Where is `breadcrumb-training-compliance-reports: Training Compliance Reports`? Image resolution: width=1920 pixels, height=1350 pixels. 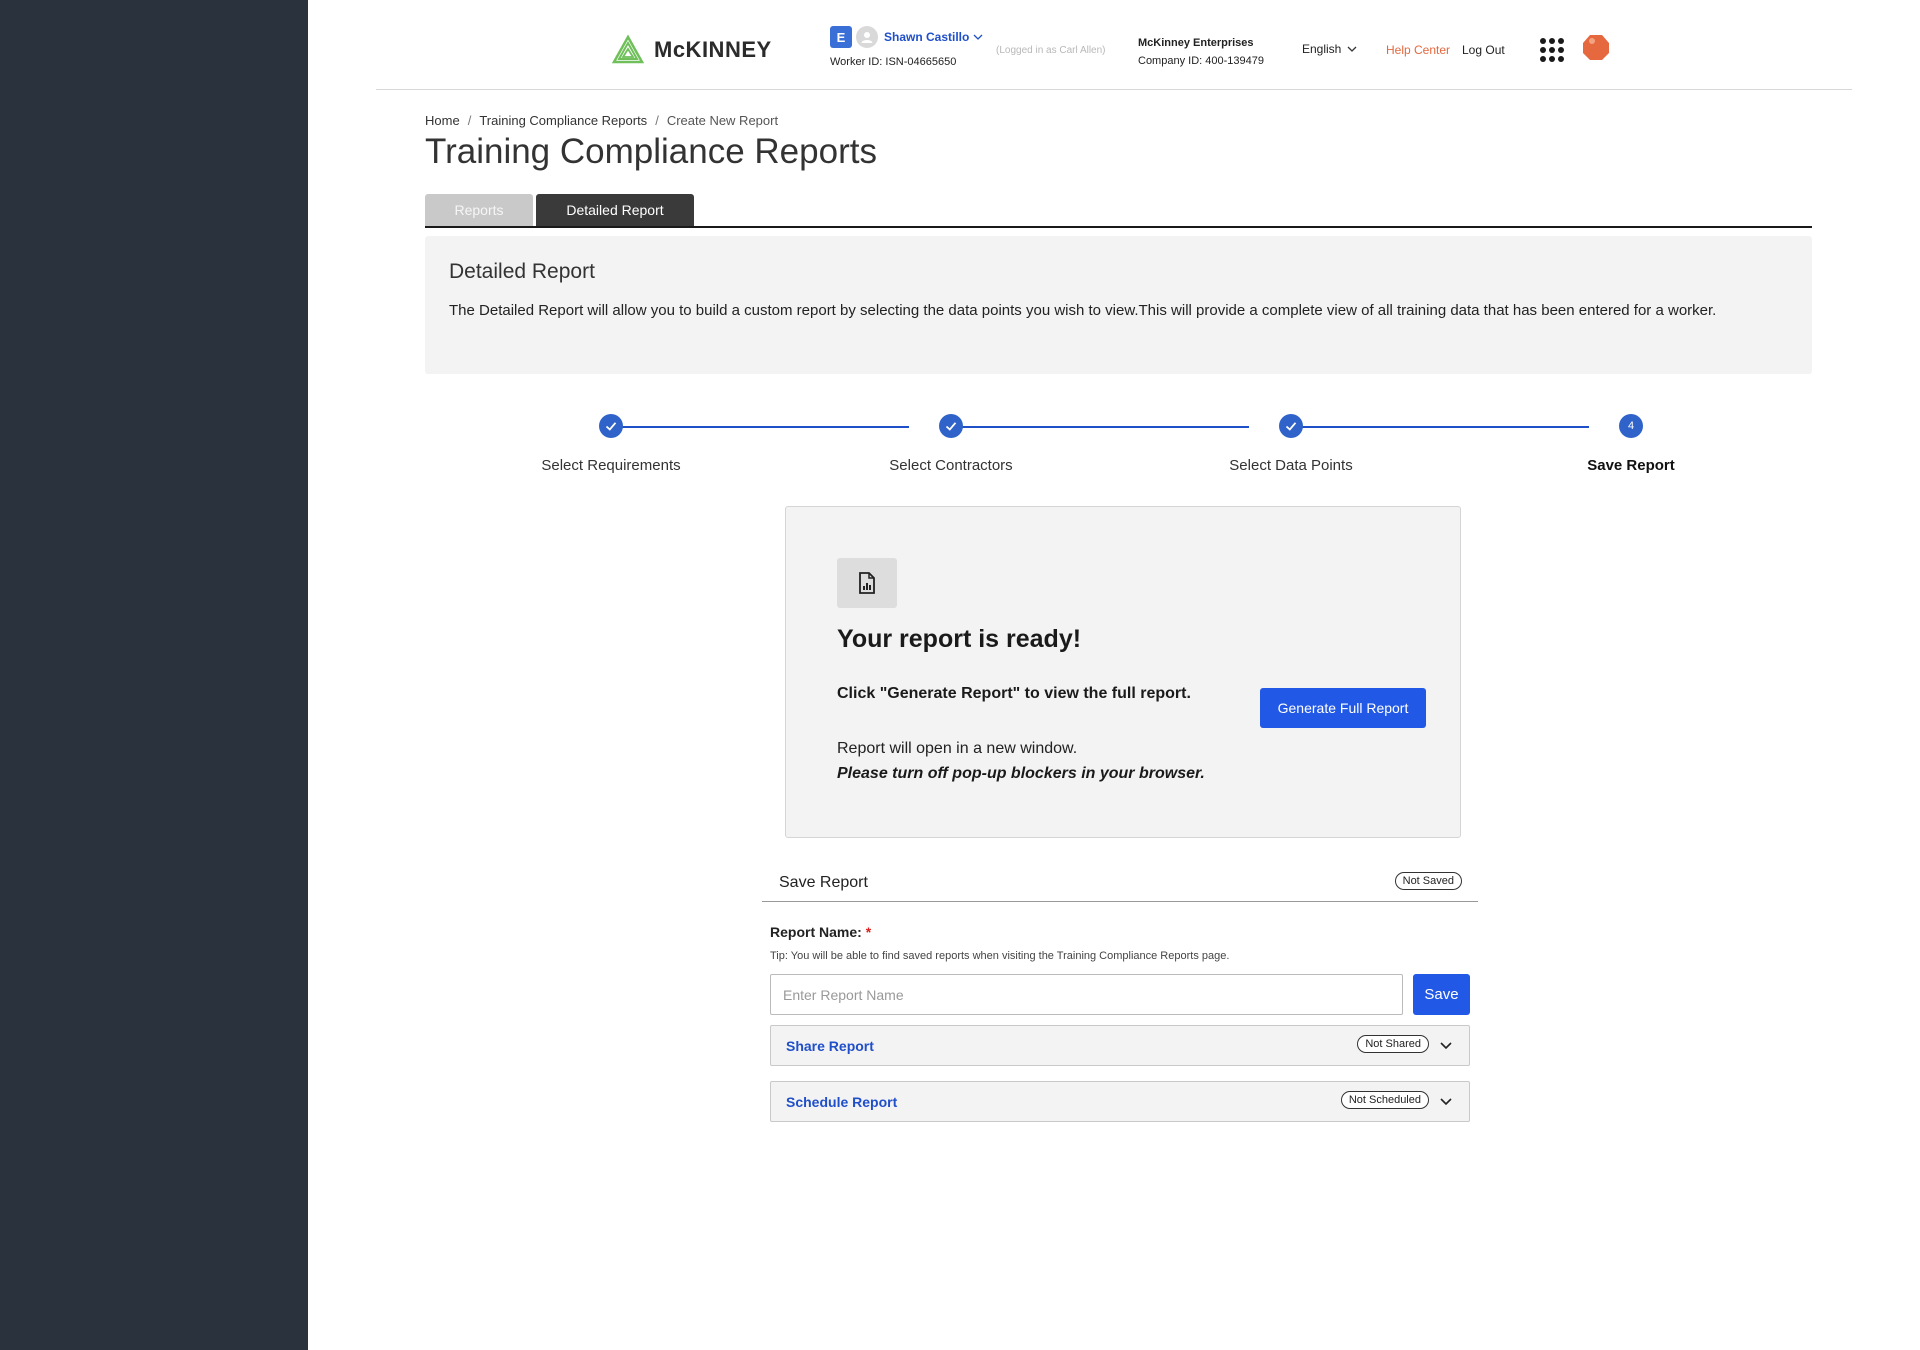 breadcrumb-training-compliance-reports: Training Compliance Reports is located at coordinates (563, 120).